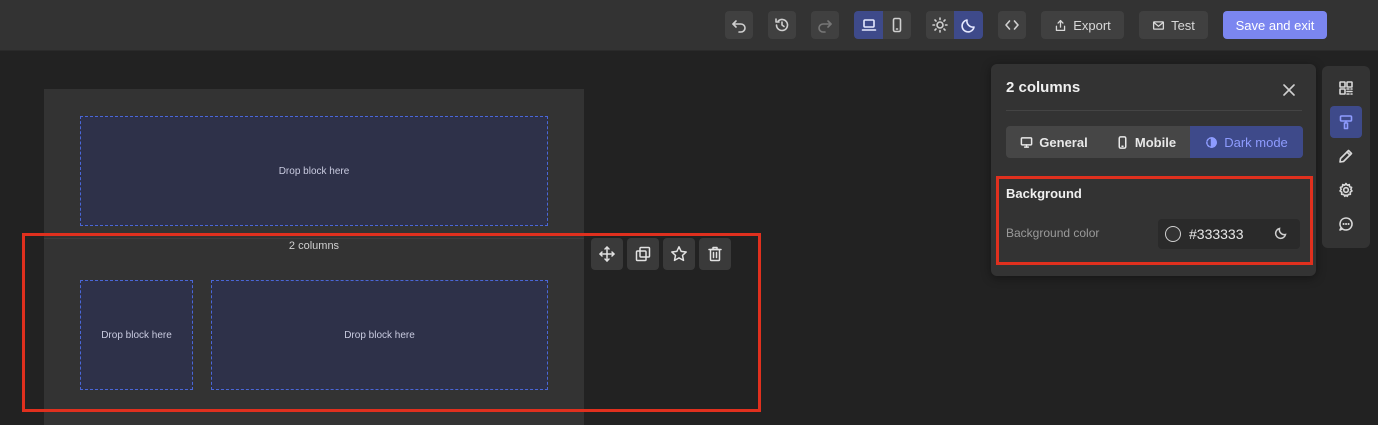 The width and height of the screenshot is (1378, 425). I want to click on history-button, so click(782, 25).